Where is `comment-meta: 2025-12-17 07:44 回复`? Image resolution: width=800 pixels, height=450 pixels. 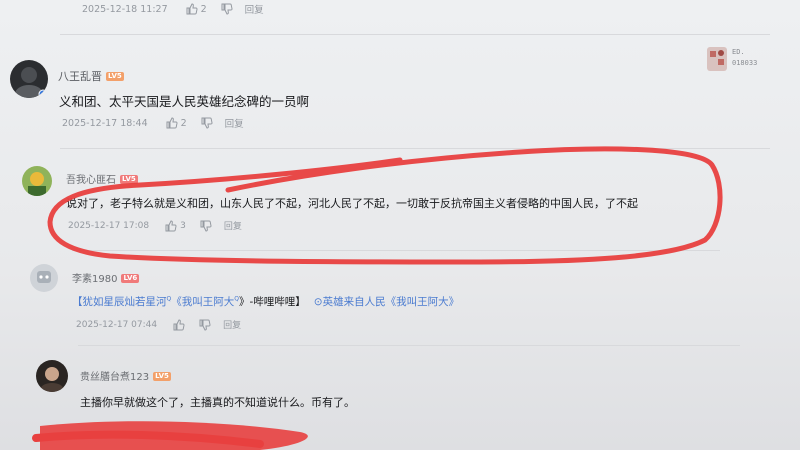
comment-meta: 2025-12-17 07:44 回复 is located at coordinates (158, 324).